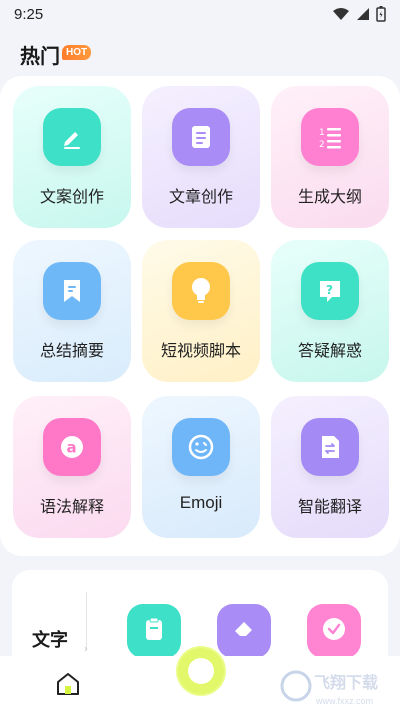  Describe the element at coordinates (346, 682) in the screenshot. I see `svg-text: 飞翔下载` at that location.